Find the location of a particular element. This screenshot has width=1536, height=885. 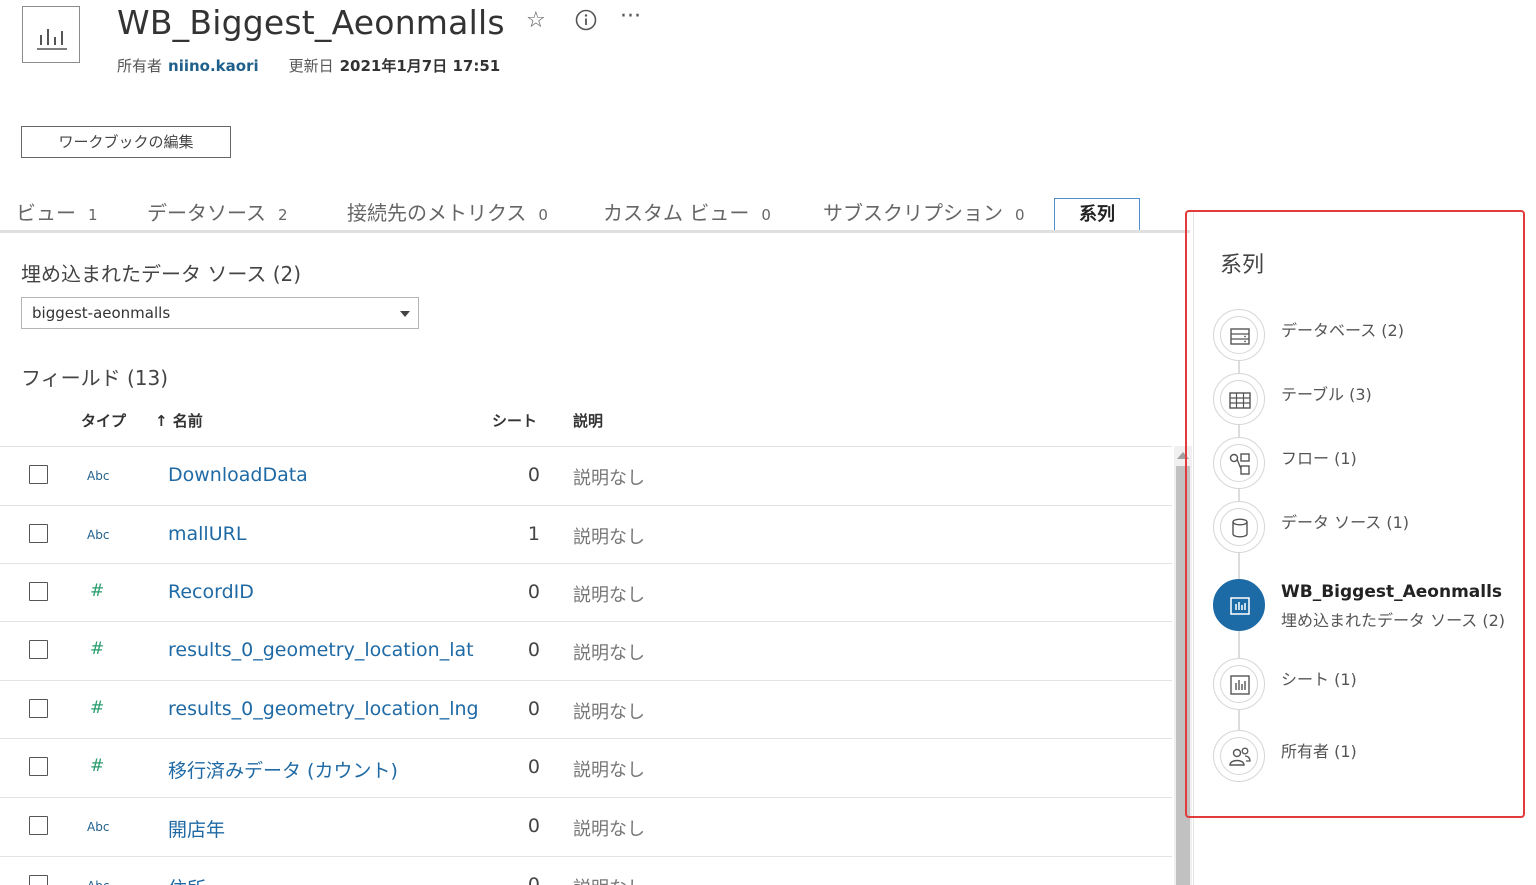

lineage-item-label: テーブル (3) is located at coordinates (1326, 393).